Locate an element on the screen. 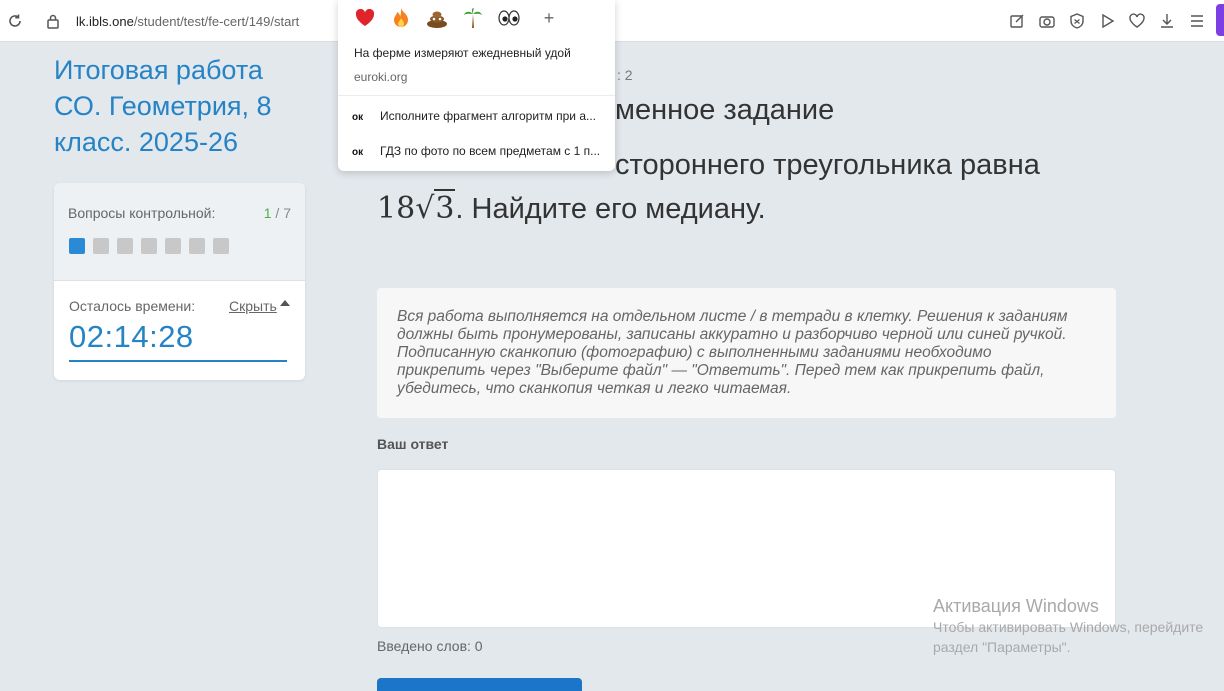 The image size is (1224, 691). add-reaction-button: + is located at coordinates (549, 18).